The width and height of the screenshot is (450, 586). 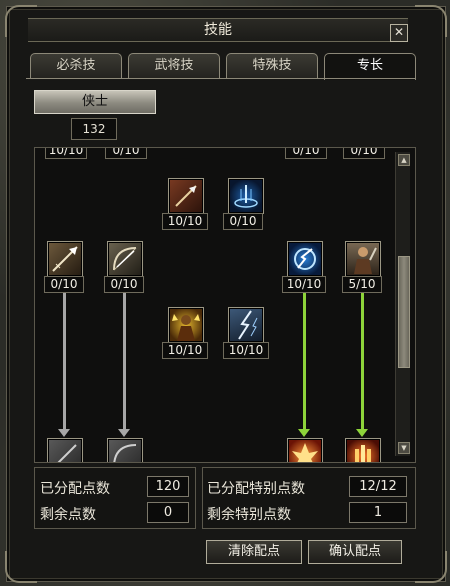 I want to click on warrior-stance-skill, so click(x=363, y=259).